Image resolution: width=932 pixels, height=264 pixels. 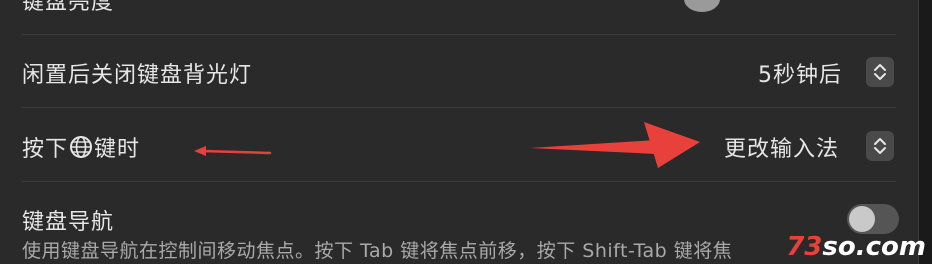 What do you see at coordinates (925, 132) in the screenshot?
I see `window-edge` at bounding box center [925, 132].